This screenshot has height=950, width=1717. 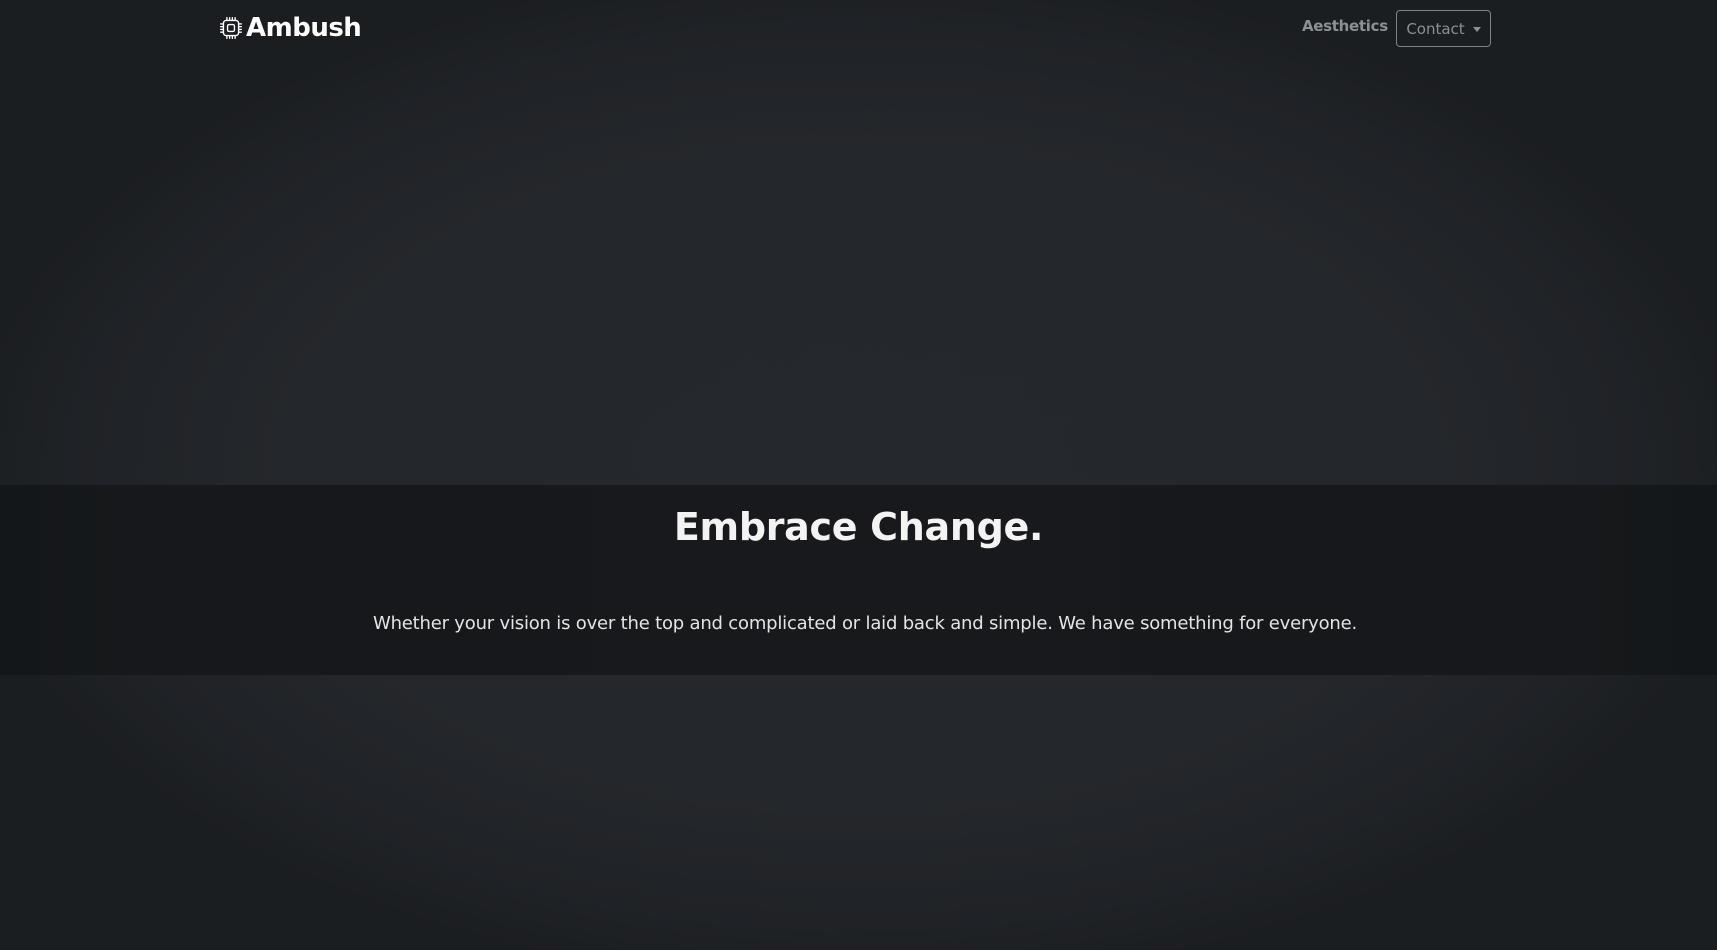 I want to click on contact-dropdown-label: Contact, so click(x=1435, y=28).